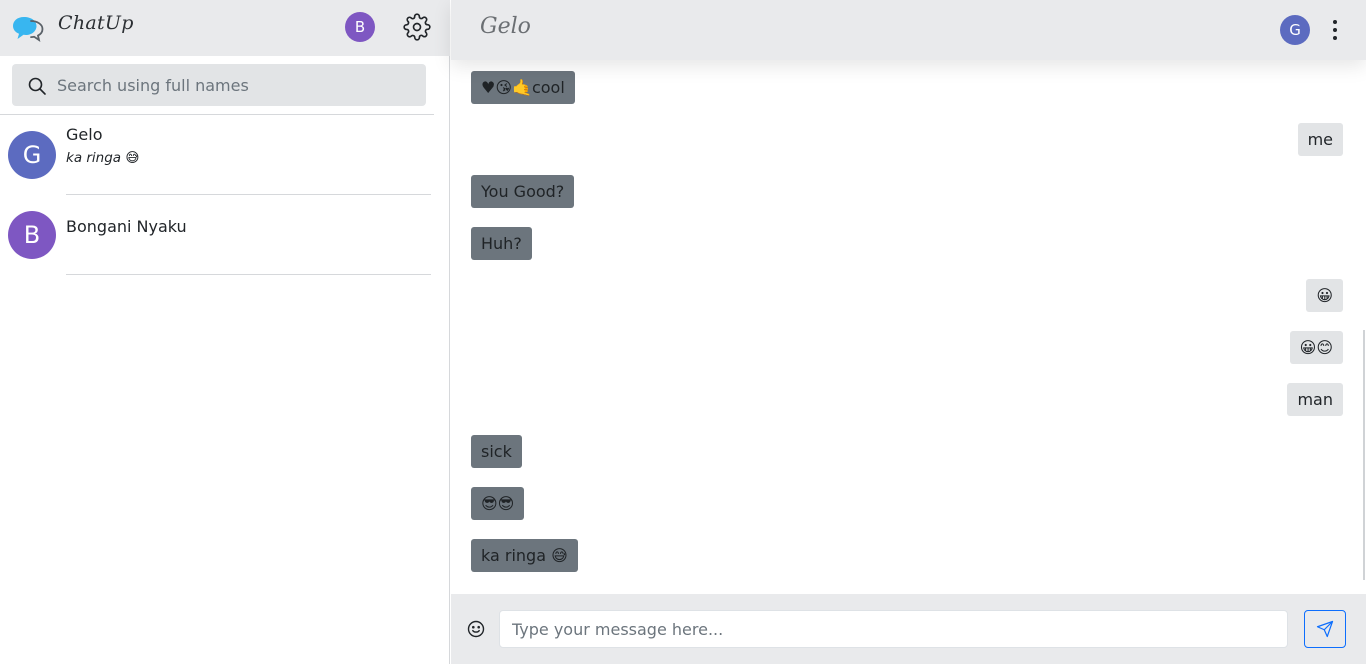  Describe the element at coordinates (496, 451) in the screenshot. I see `message-incoming: sick` at that location.